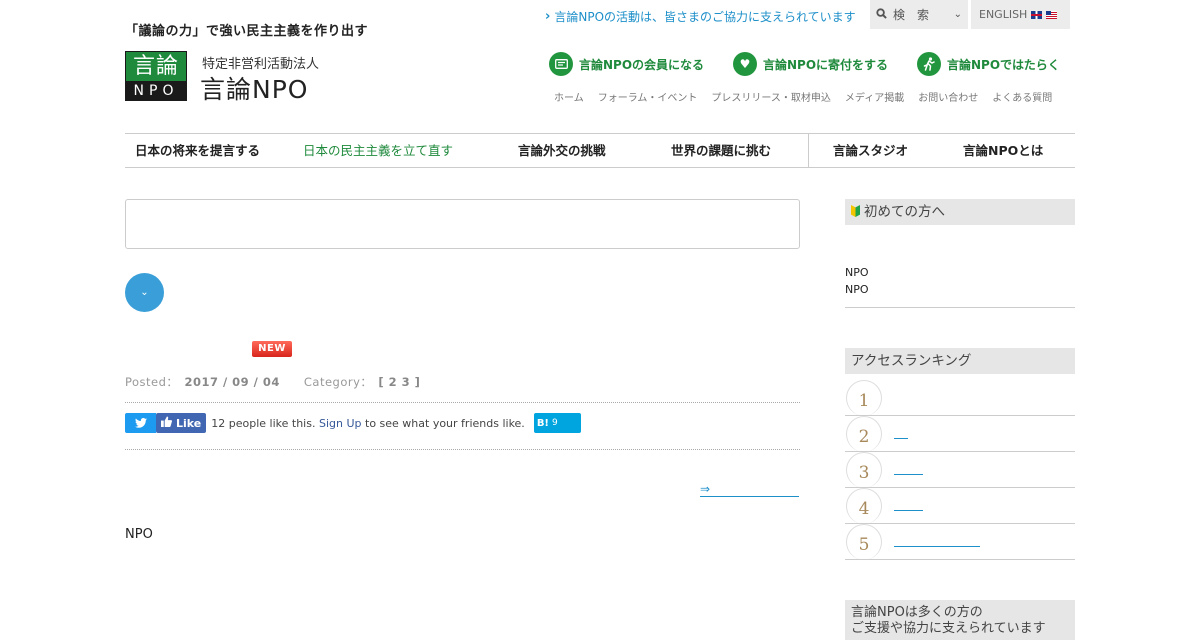  I want to click on twitter-icon, so click(140, 423).